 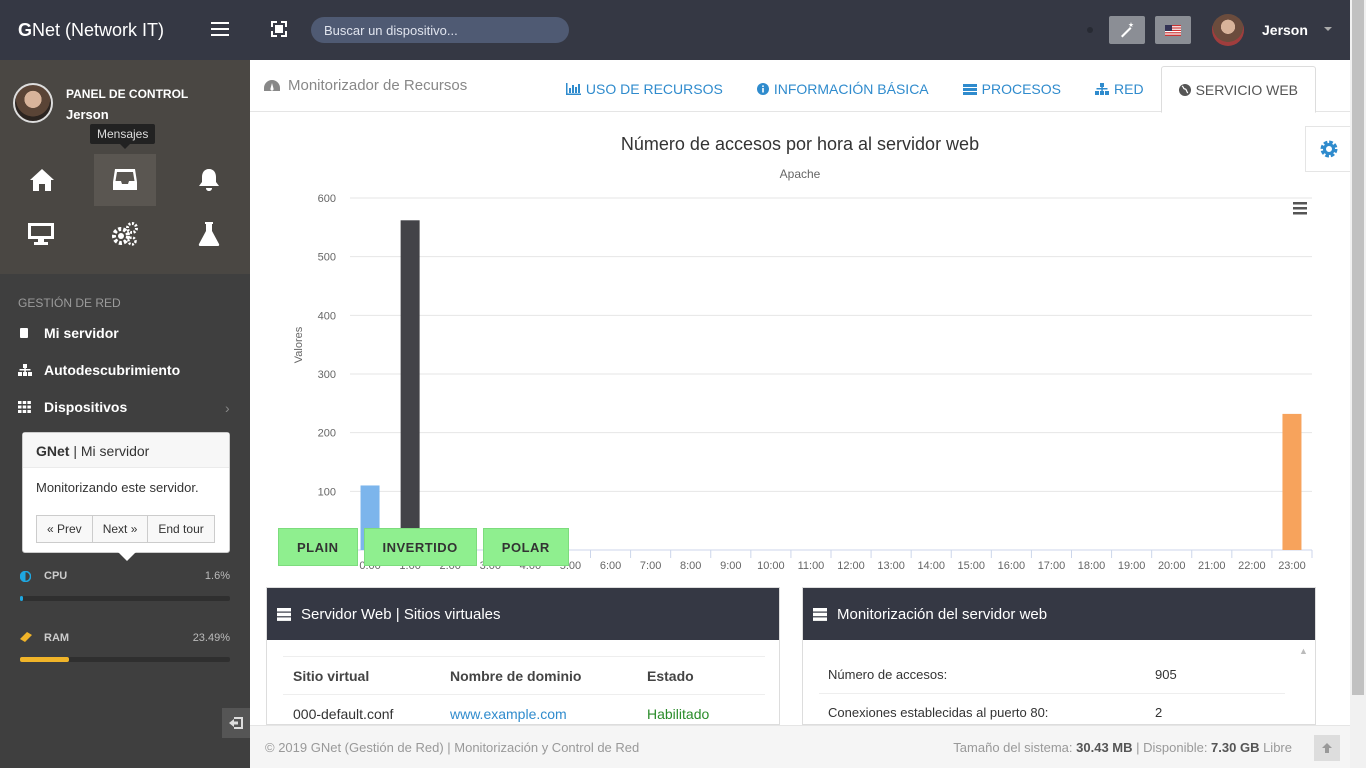 What do you see at coordinates (573, 89) in the screenshot?
I see `bar-chart-icon` at bounding box center [573, 89].